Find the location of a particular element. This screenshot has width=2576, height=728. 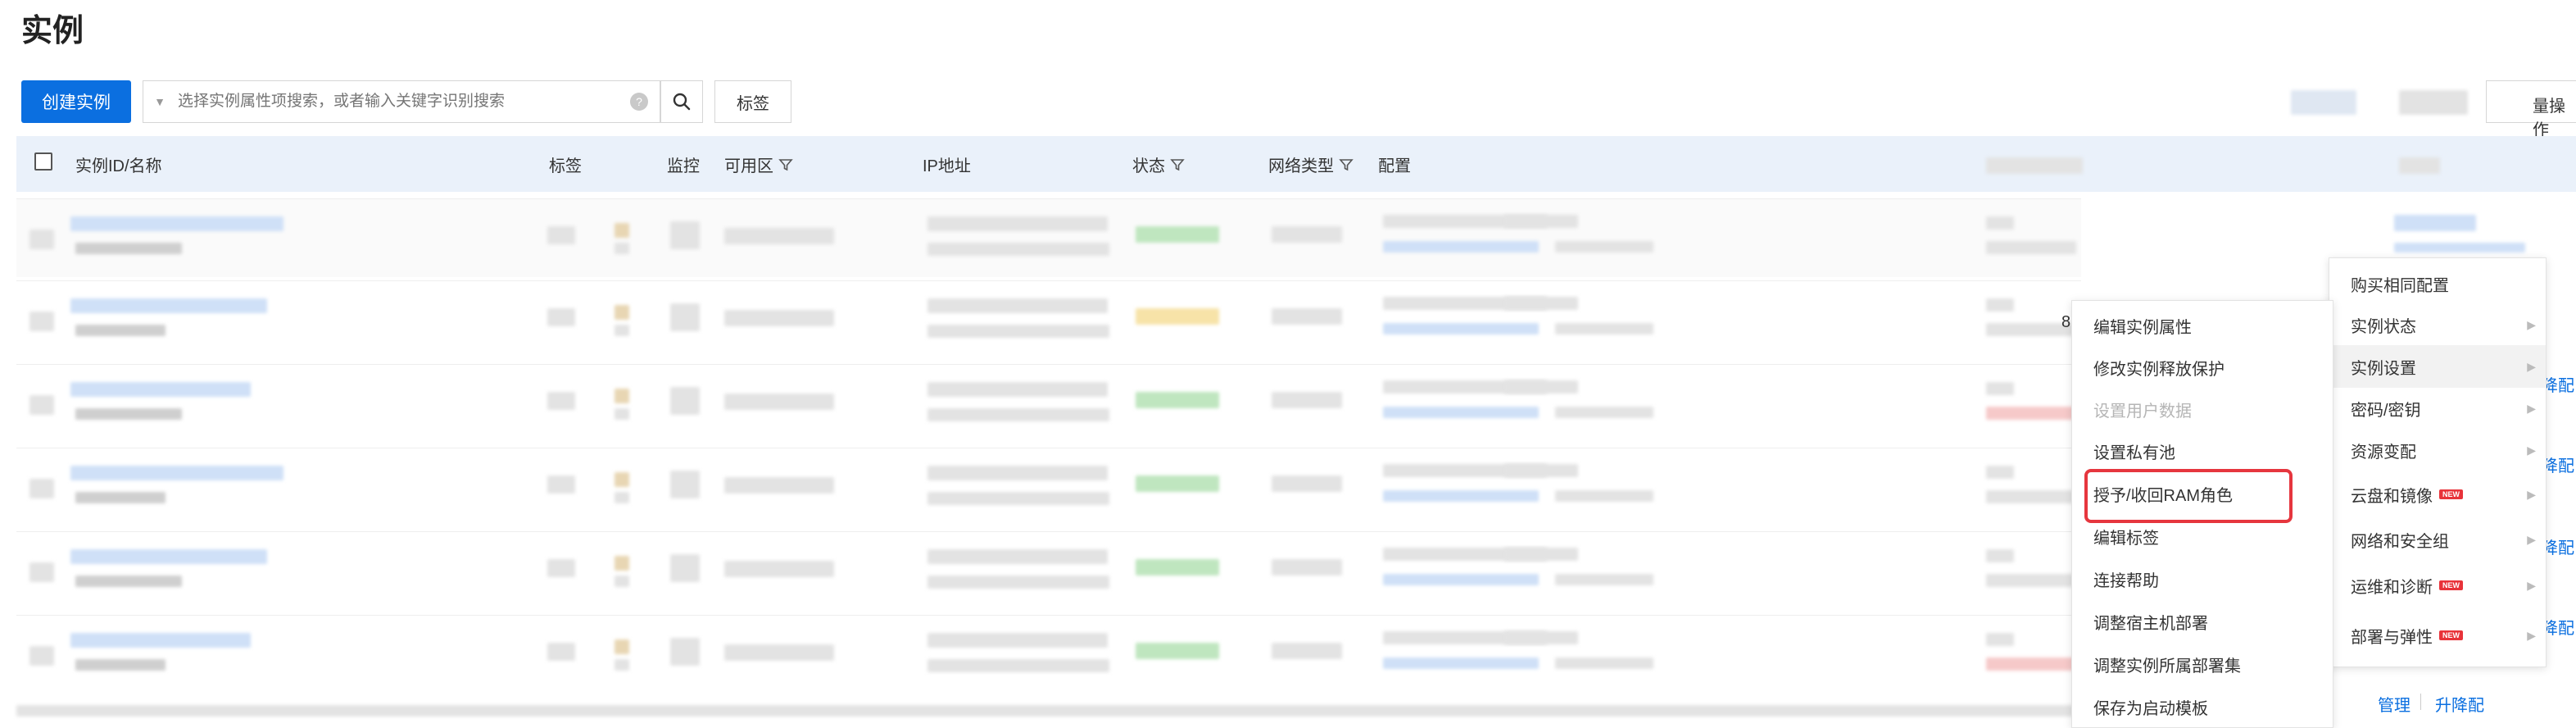

upgrade-link: 升降配 is located at coordinates (2459, 704).